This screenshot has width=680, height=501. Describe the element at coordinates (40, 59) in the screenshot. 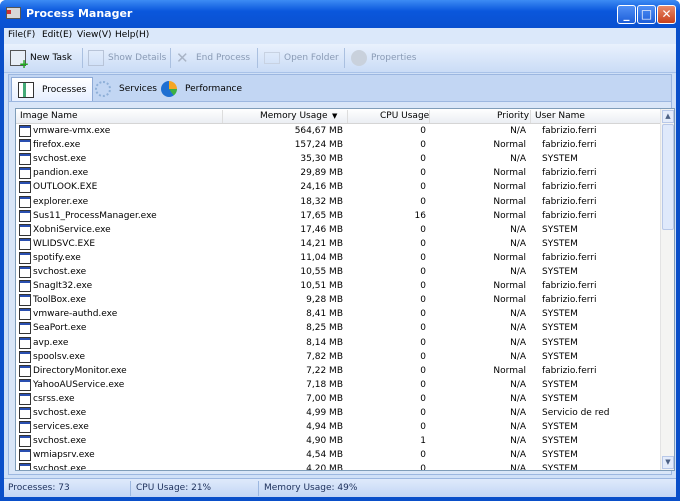

I see `new-task-button: + New Task` at that location.